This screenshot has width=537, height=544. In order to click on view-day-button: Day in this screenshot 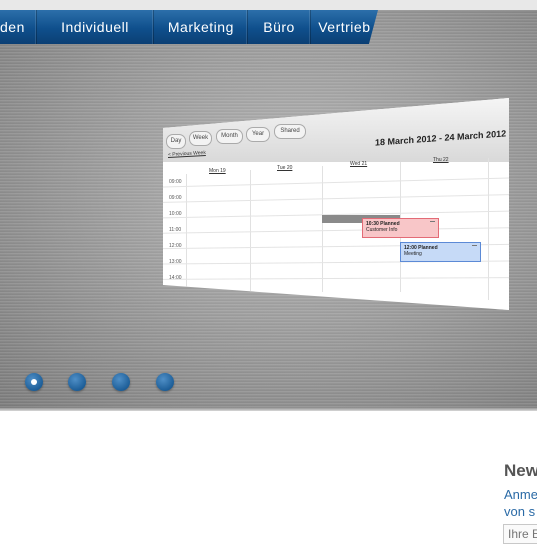, I will do `click(176, 141)`.